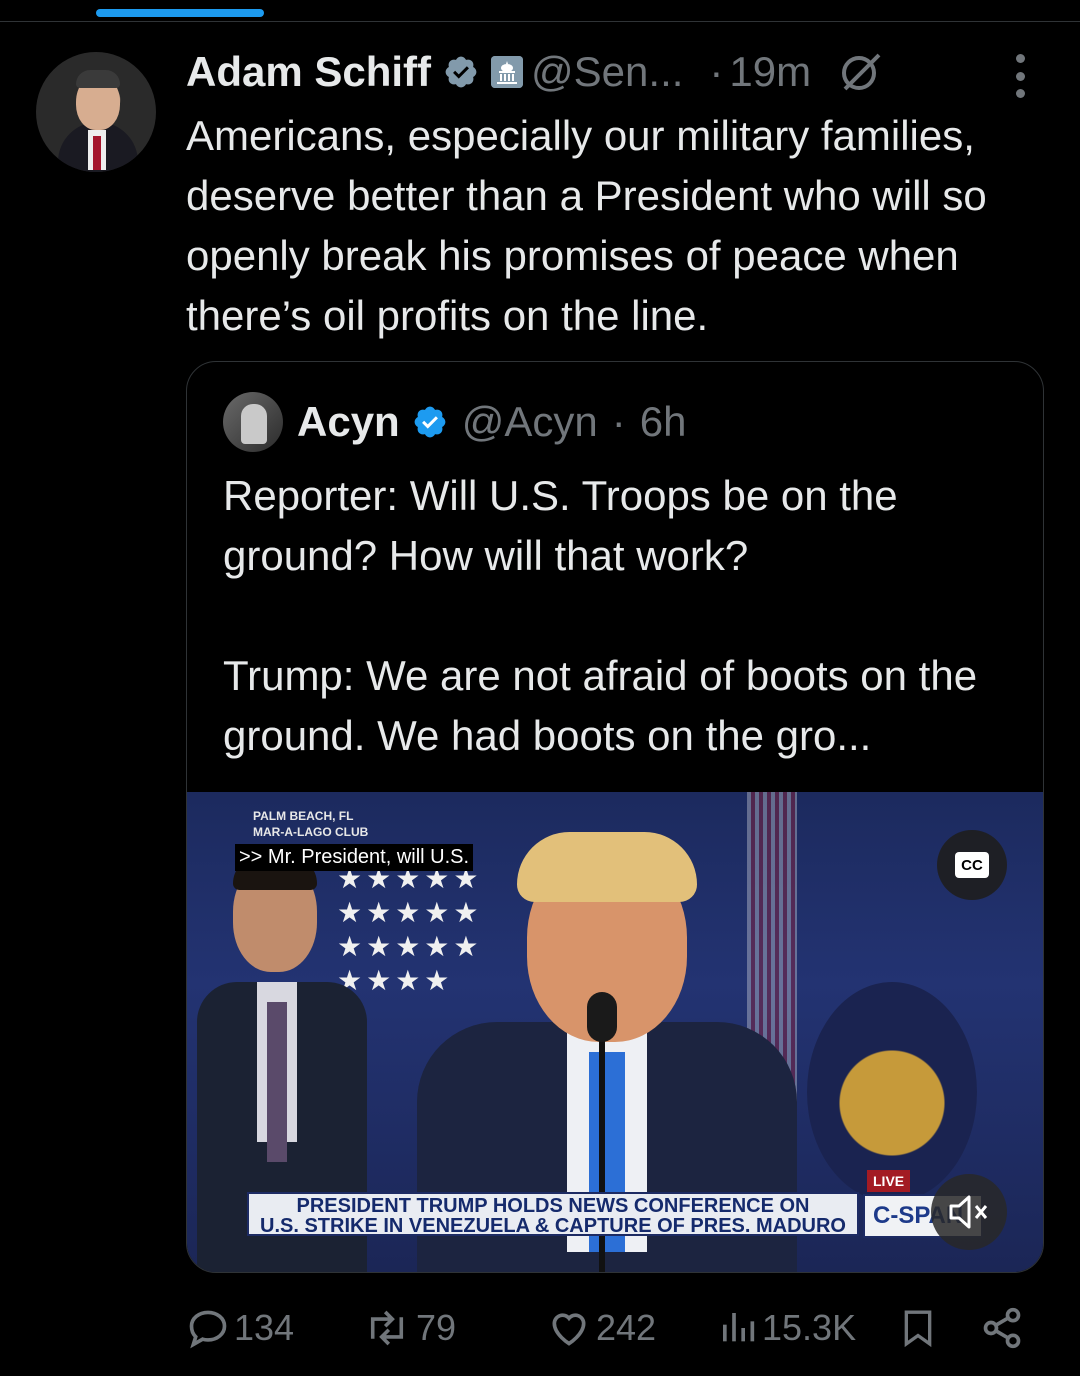  I want to click on mute-button, so click(969, 1212).